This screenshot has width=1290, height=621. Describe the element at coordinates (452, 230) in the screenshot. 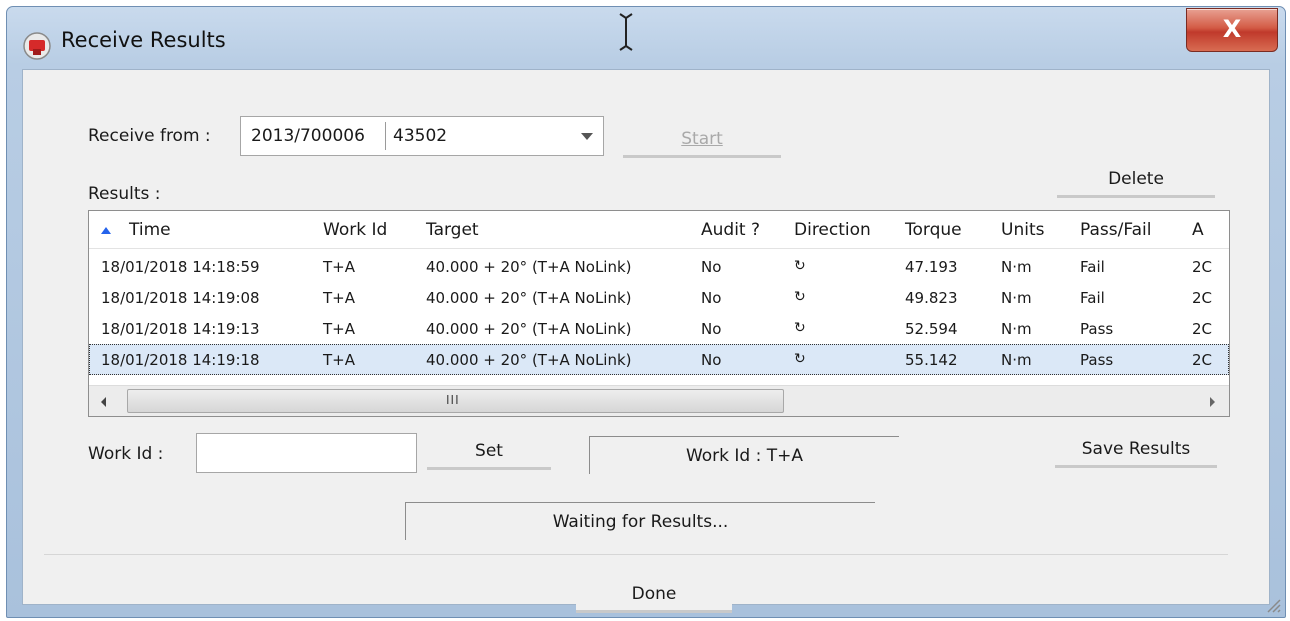

I see `column-header-target: Target` at that location.